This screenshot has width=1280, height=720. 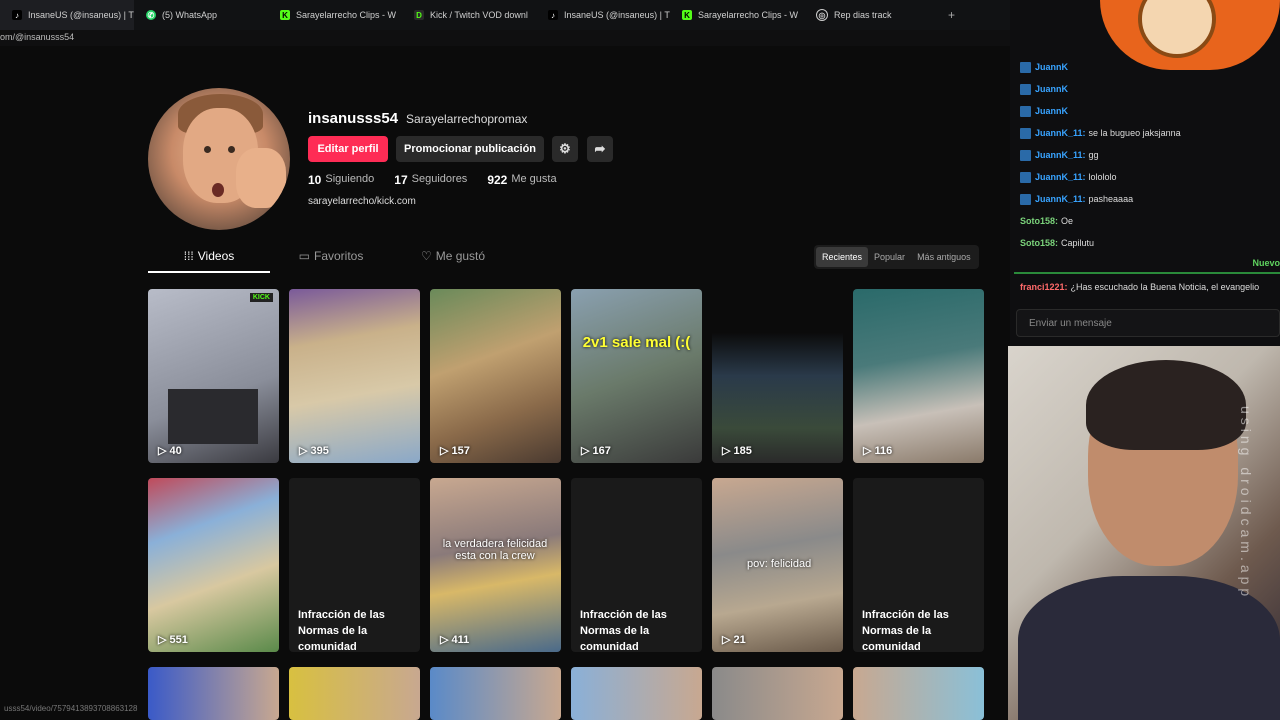 I want to click on grid-icon: ⁞⁞⁞, so click(x=188, y=256).